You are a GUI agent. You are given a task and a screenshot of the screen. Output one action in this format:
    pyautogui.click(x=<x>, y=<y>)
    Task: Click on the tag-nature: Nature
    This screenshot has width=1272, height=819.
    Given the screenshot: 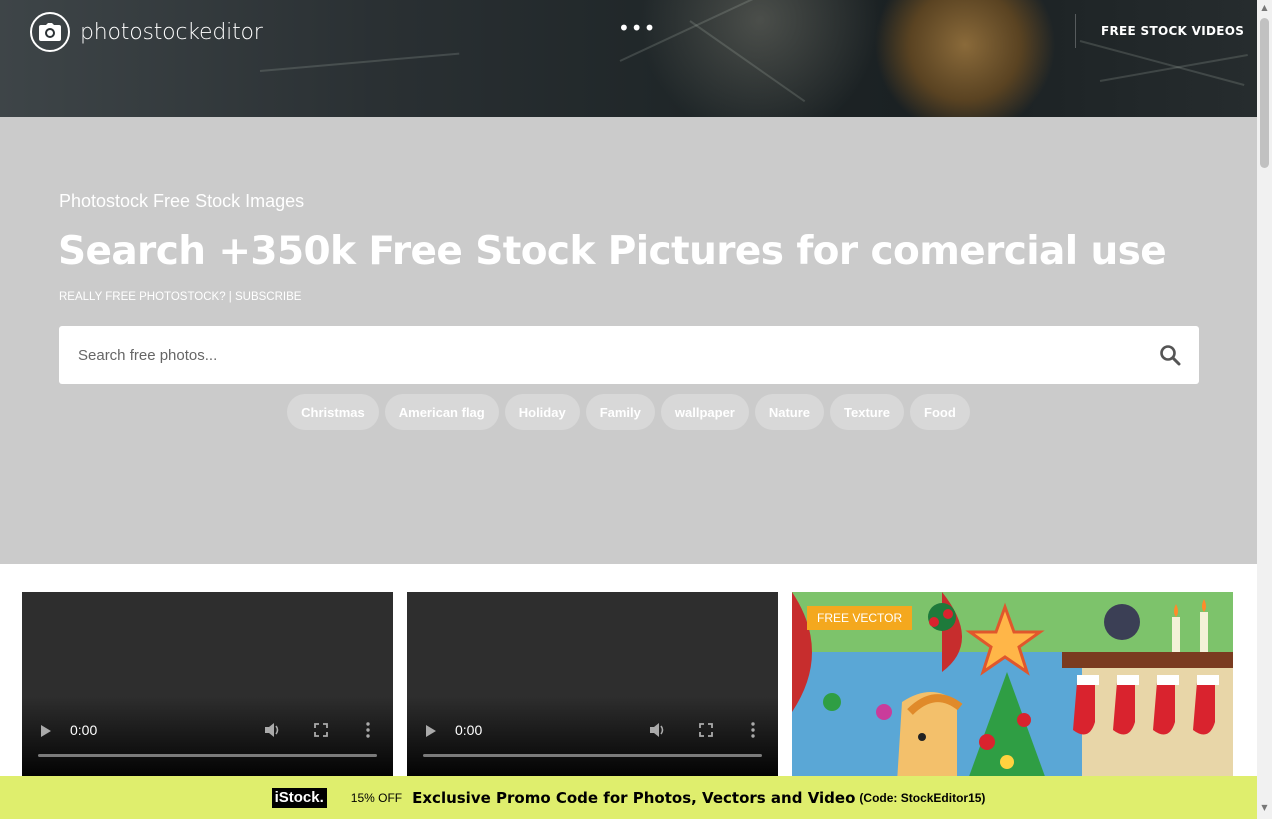 What is the action you would take?
    pyautogui.click(x=789, y=412)
    